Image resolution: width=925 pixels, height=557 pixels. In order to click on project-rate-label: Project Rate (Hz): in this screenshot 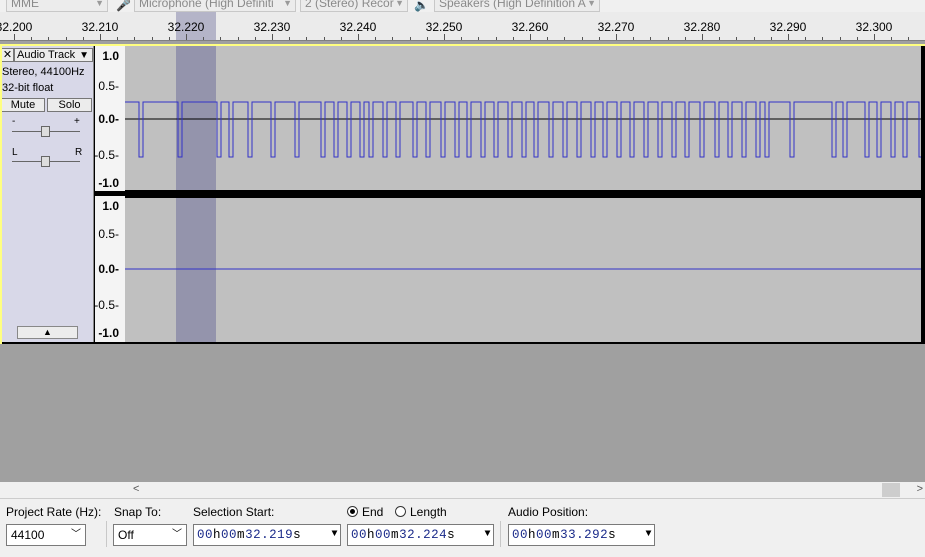, I will do `click(54, 512)`.